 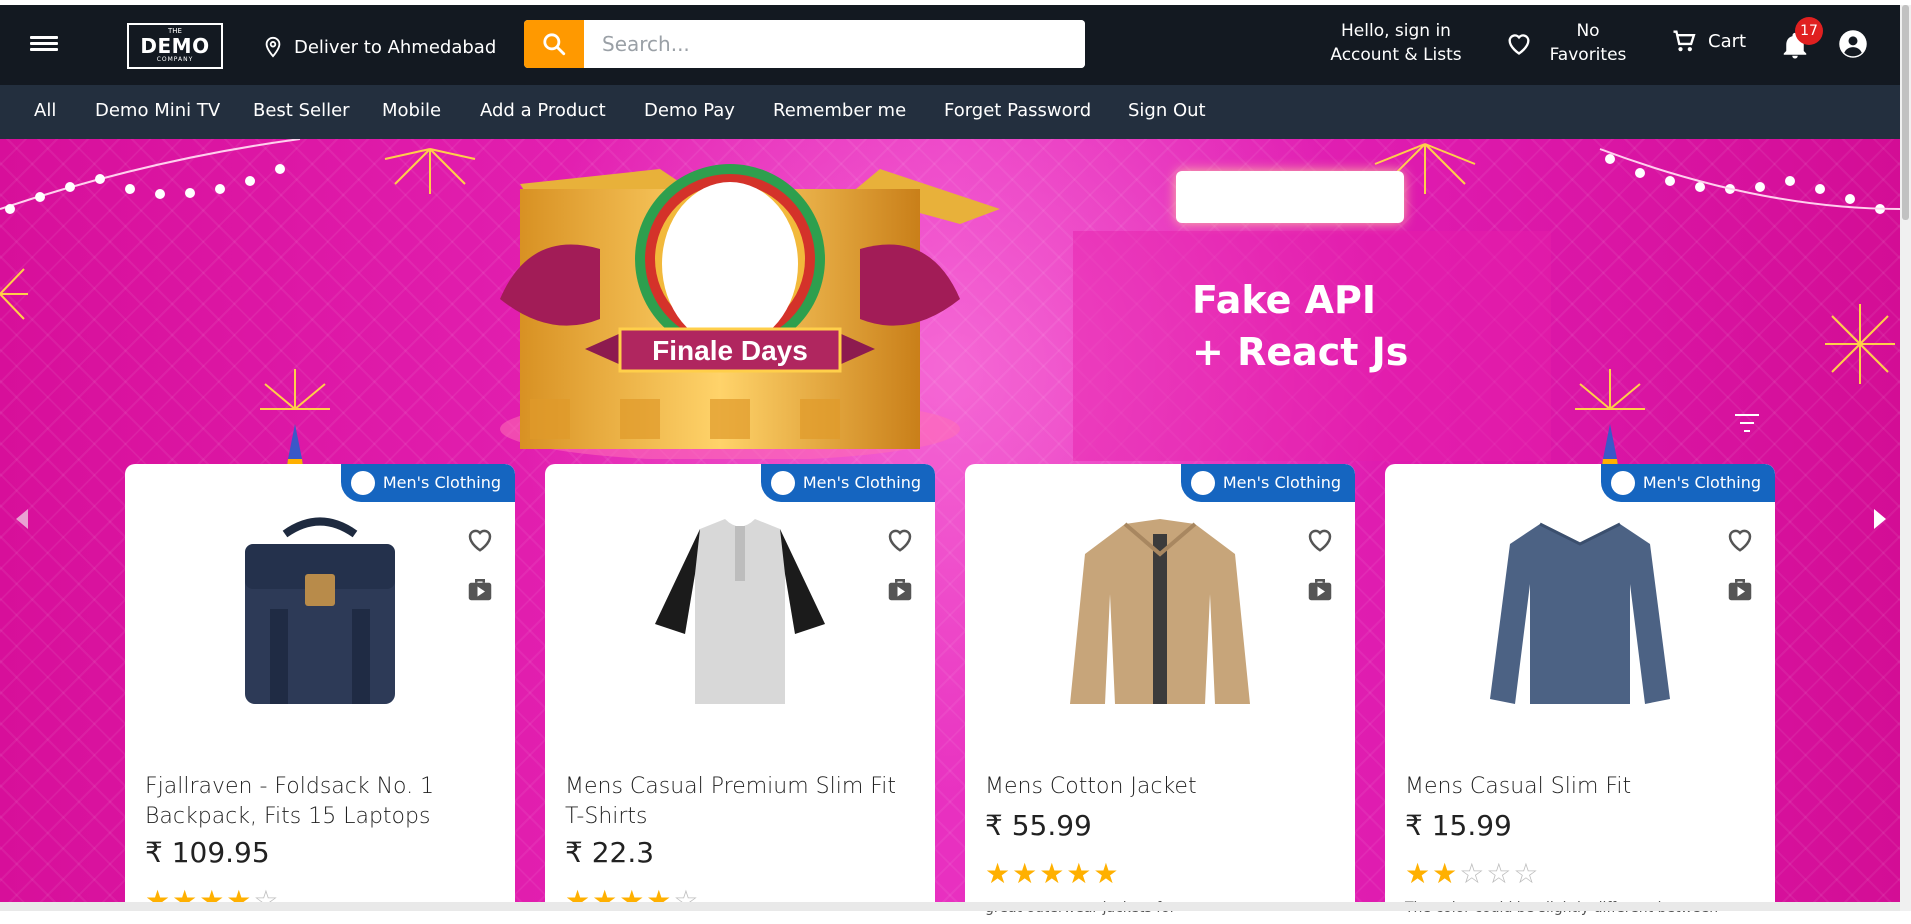 I want to click on favorites-count: No, so click(x=1588, y=31).